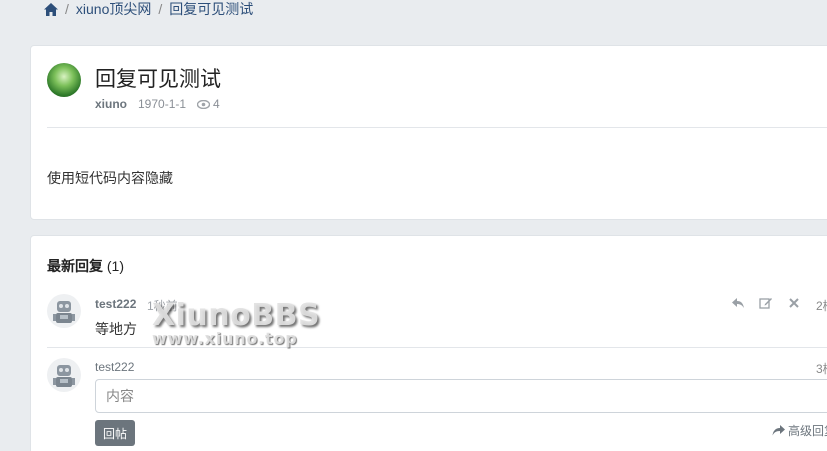 Image resolution: width=827 pixels, height=451 pixels. Describe the element at coordinates (51, 9) in the screenshot. I see `home-icon` at that location.